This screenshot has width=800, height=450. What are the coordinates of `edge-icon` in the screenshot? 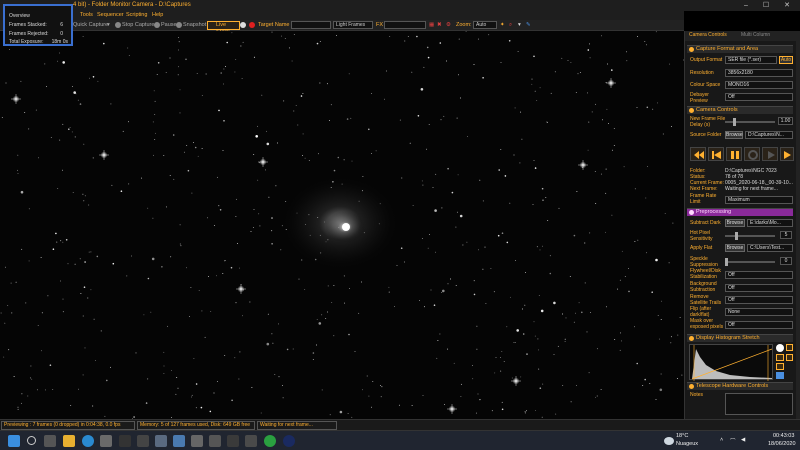 It's located at (88, 441).